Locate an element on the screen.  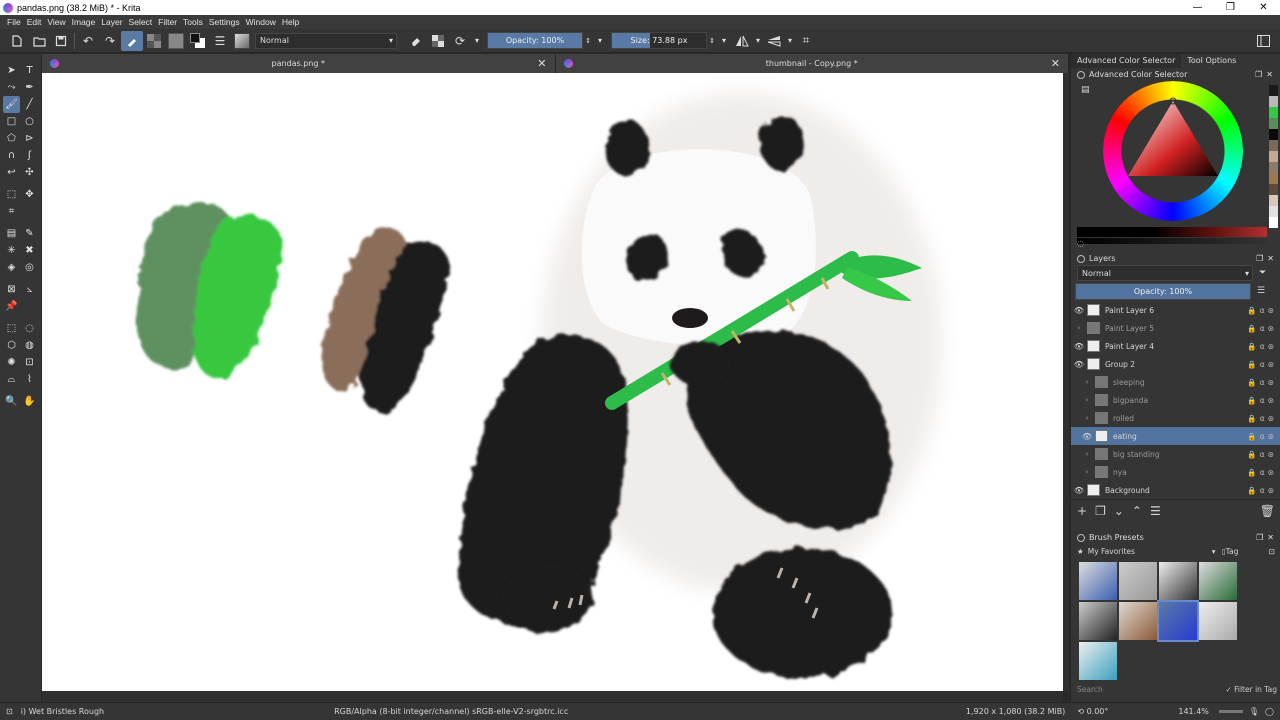
pattern-icon is located at coordinates (176, 41).